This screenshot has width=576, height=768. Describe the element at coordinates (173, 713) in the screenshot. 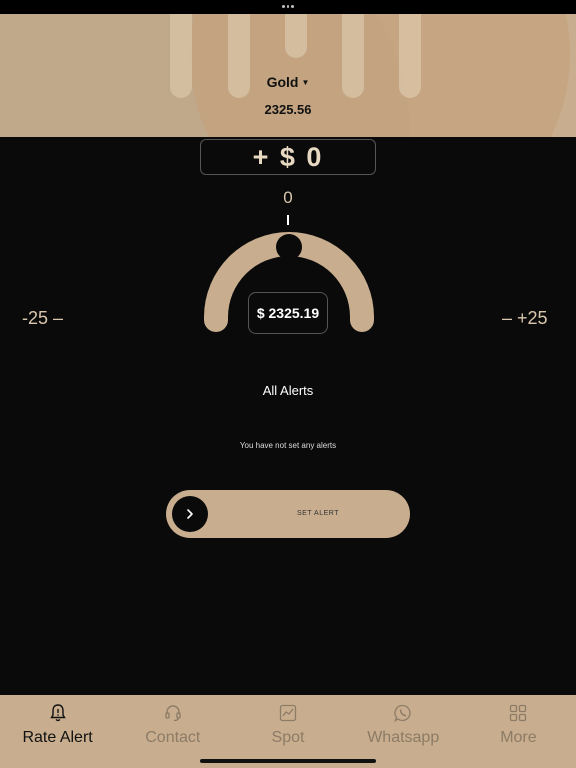

I see `headset-icon` at that location.